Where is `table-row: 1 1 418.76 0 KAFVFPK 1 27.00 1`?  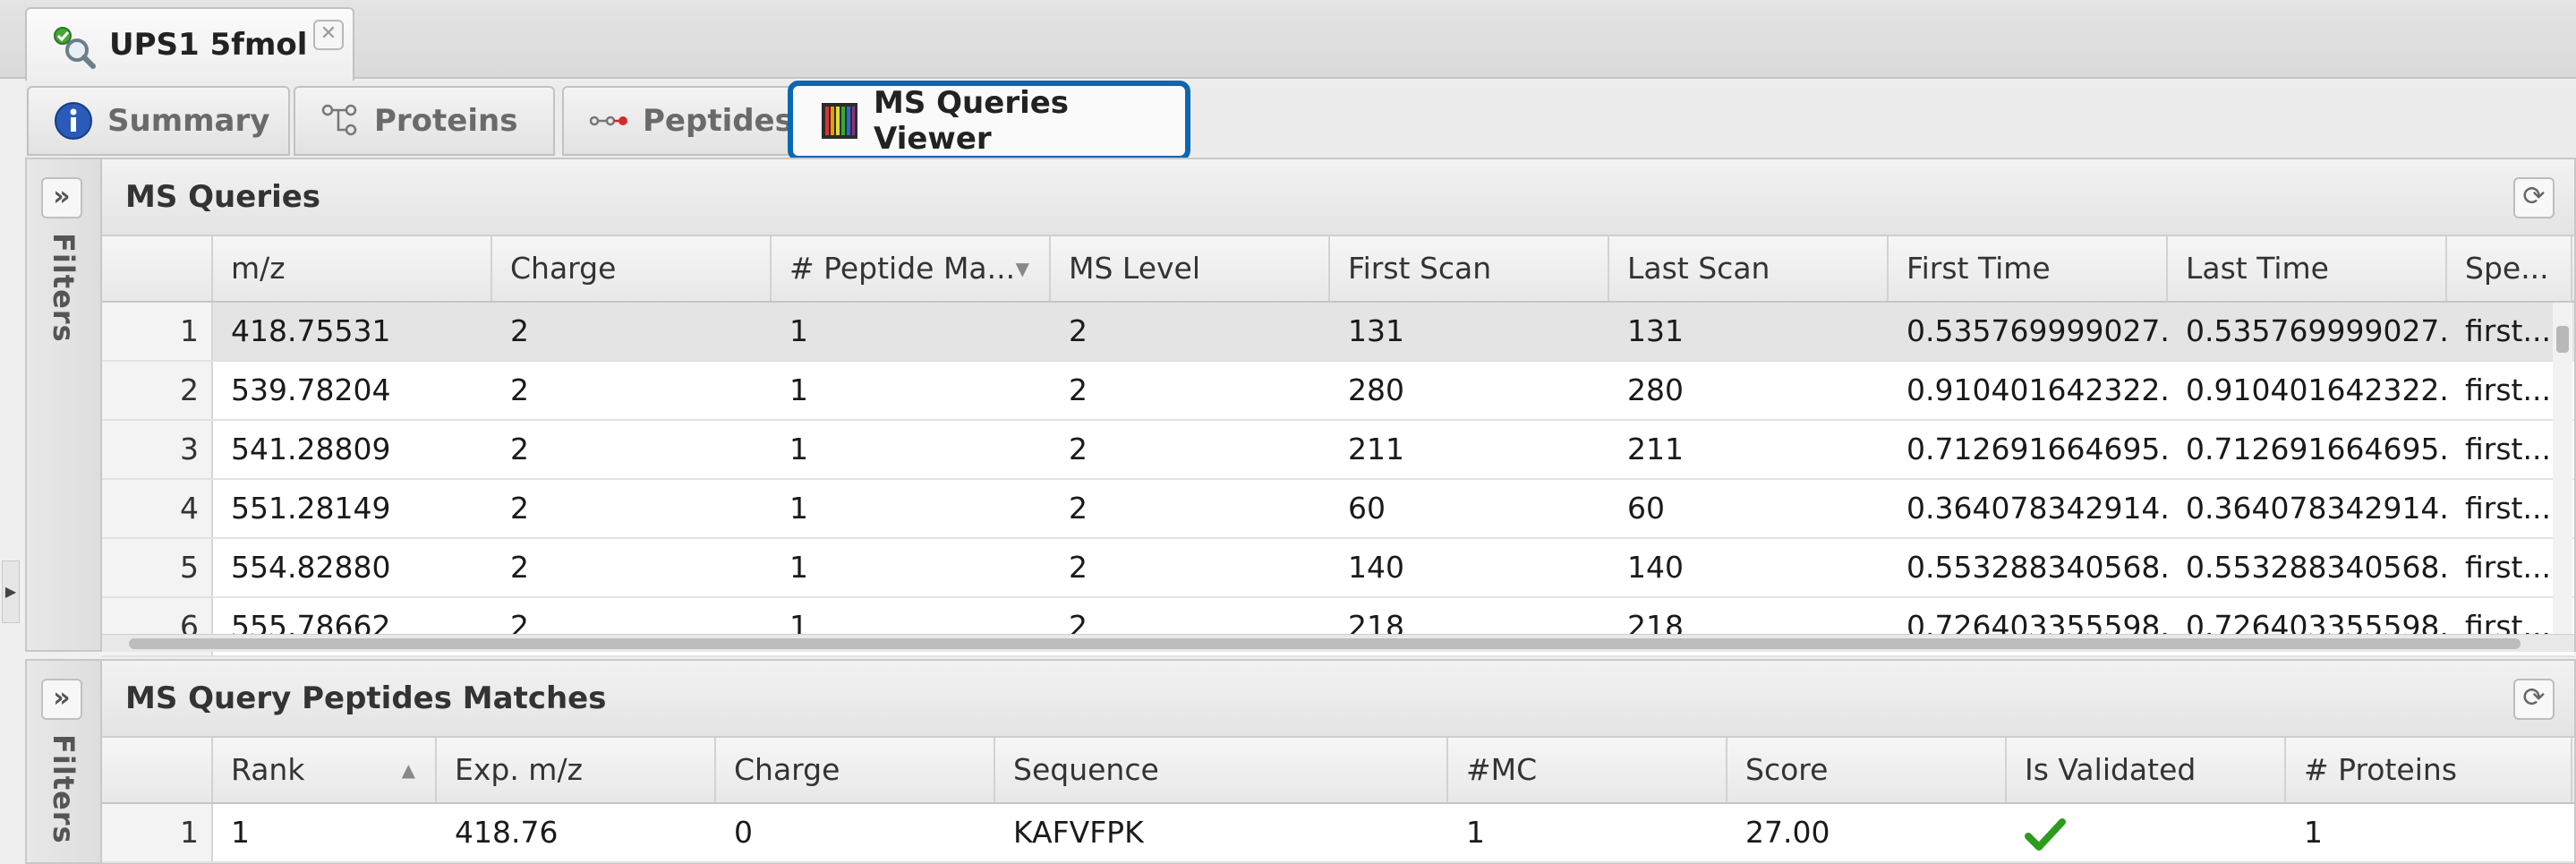 table-row: 1 1 418.76 0 KAFVFPK 1 27.00 1 is located at coordinates (1338, 834).